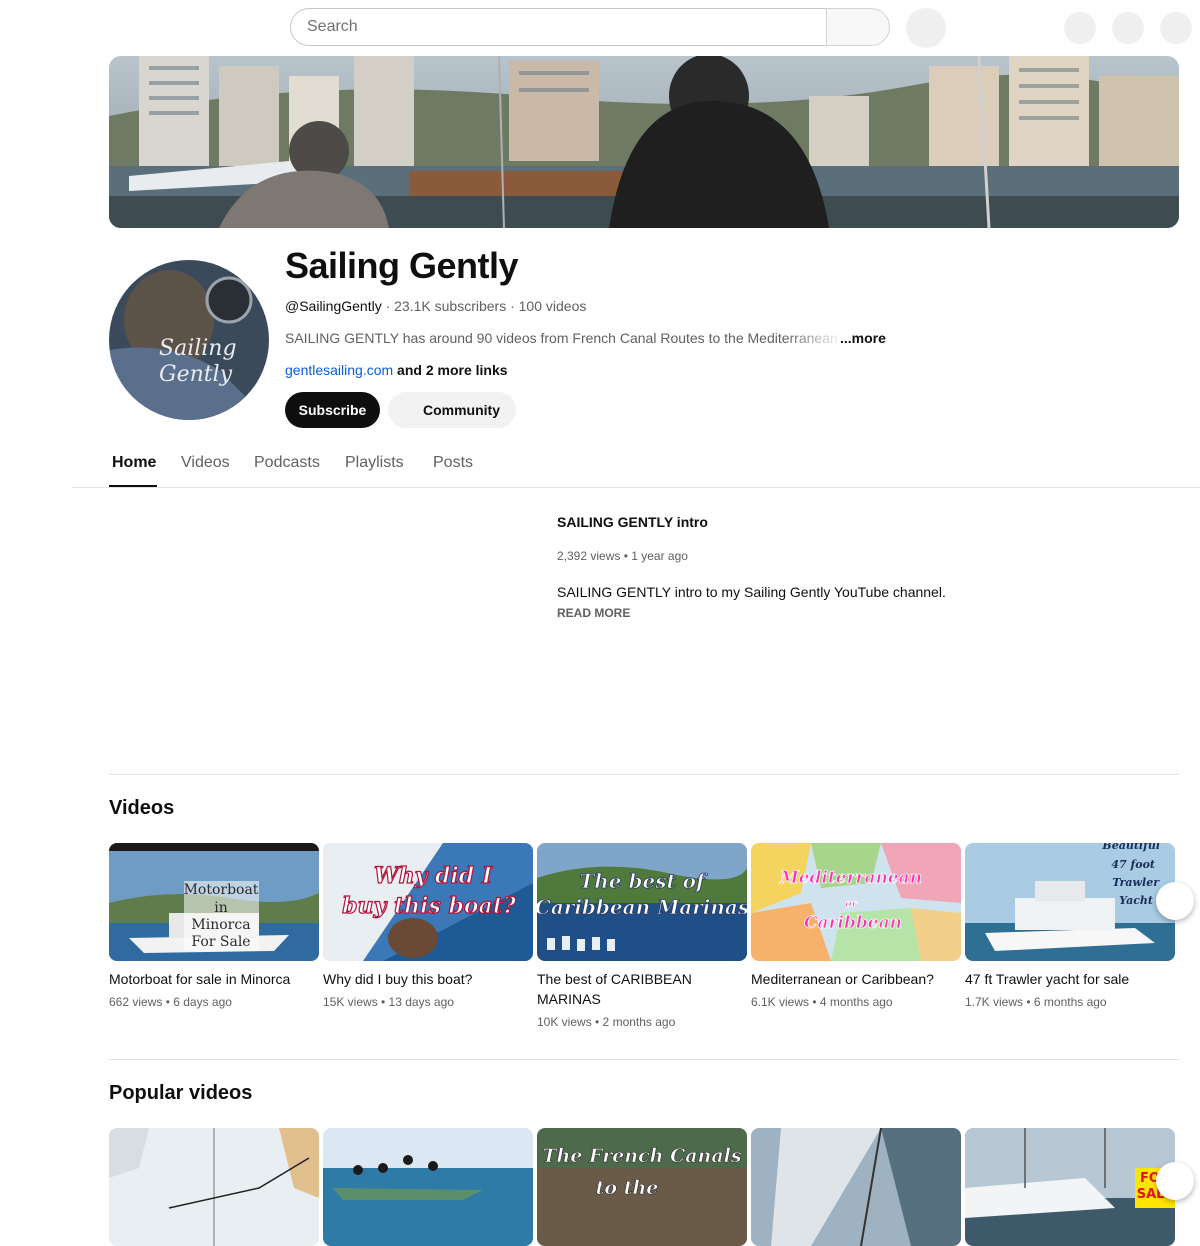  I want to click on thumb-text: or, so click(851, 904).